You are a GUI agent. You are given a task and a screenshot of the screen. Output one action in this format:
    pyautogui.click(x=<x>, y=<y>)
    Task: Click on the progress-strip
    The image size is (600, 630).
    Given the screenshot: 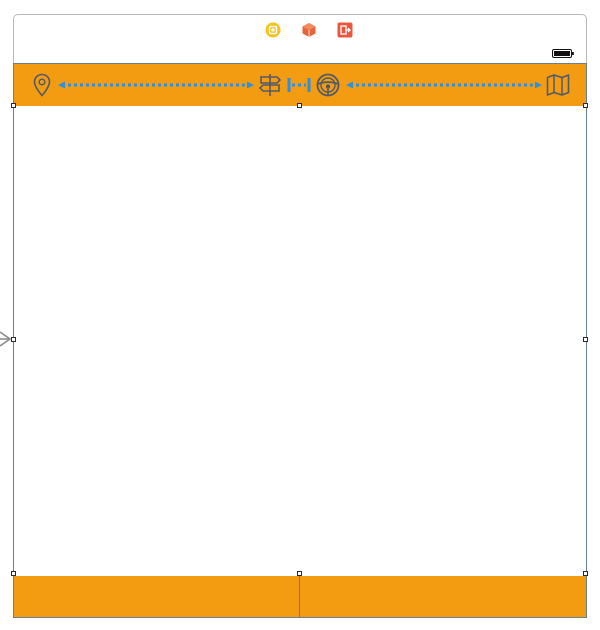 What is the action you would take?
    pyautogui.click(x=300, y=85)
    